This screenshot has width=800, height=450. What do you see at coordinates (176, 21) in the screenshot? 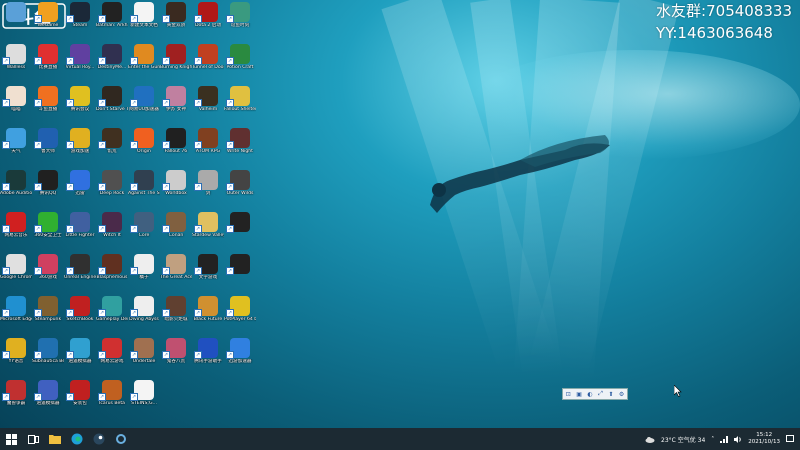
I see `desktop-shortcut: ↗ 黄金双骄` at bounding box center [176, 21].